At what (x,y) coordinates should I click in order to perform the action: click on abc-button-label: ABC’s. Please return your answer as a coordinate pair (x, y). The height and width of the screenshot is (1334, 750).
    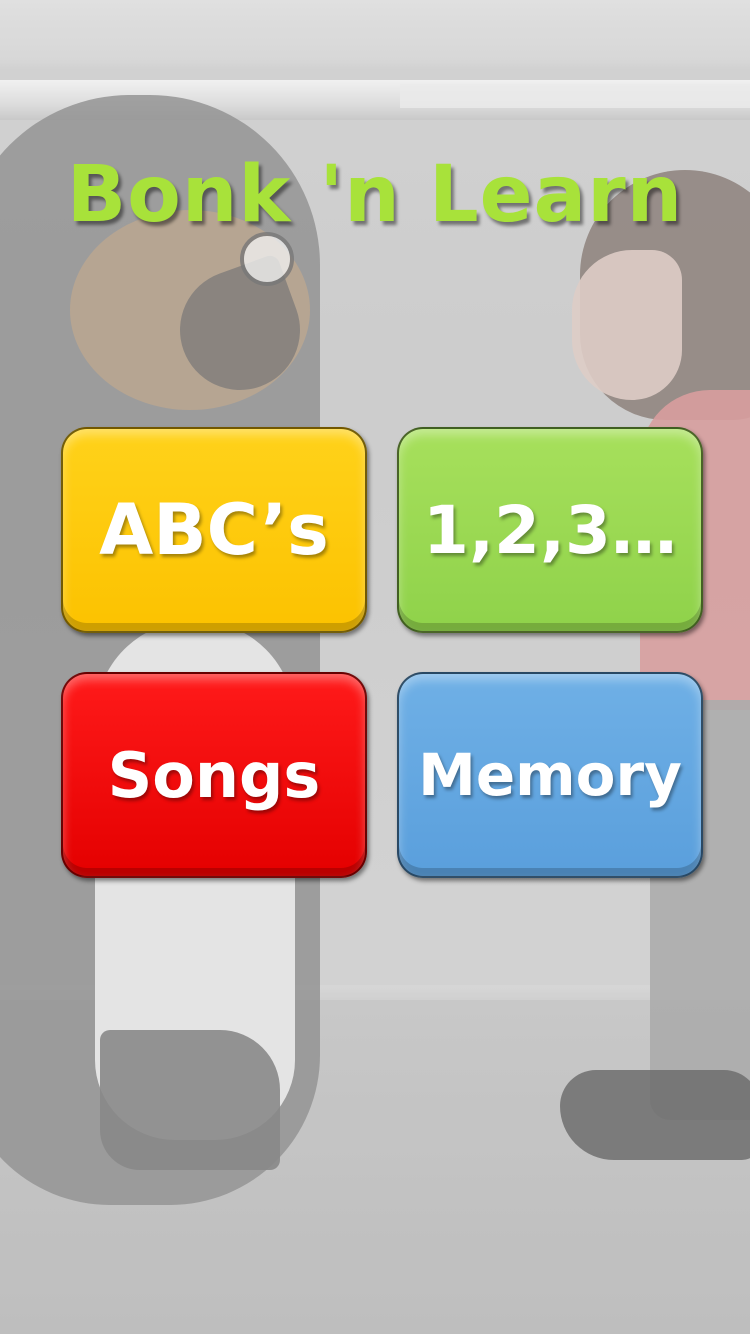
    Looking at the image, I should click on (214, 530).